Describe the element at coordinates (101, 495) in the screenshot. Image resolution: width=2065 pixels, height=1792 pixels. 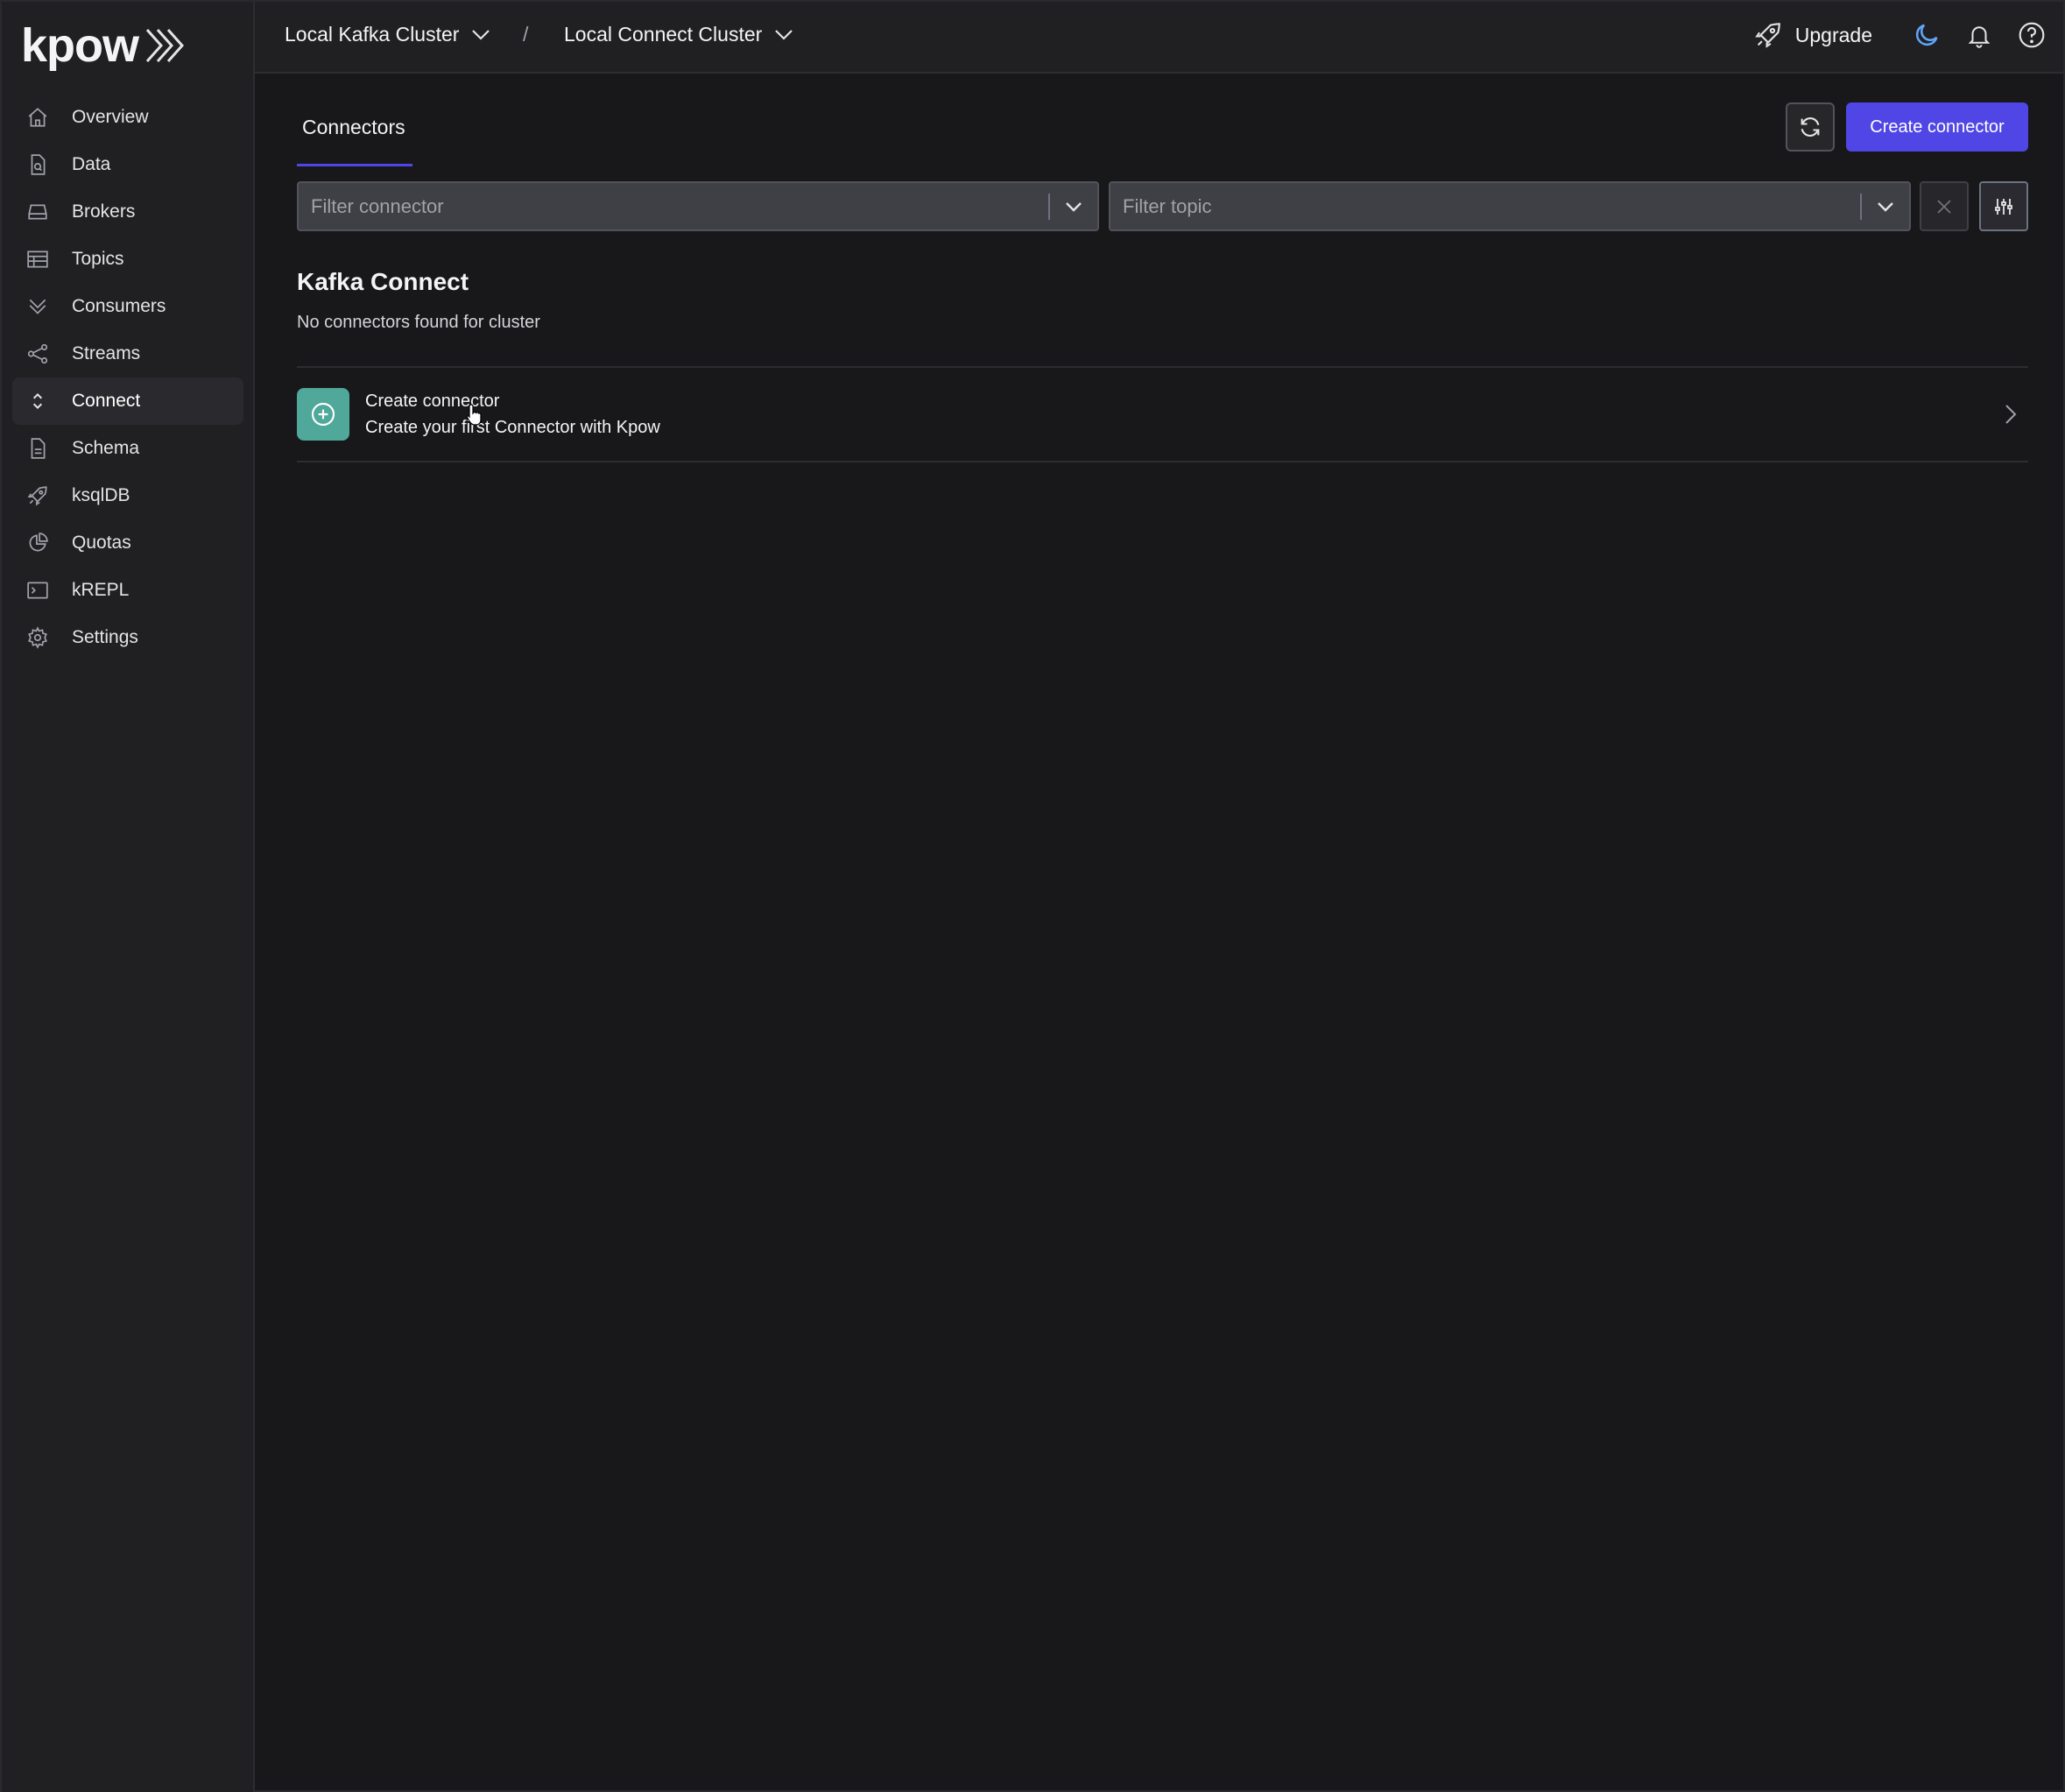
I see `sidebar-item-label: ksqlDB` at that location.